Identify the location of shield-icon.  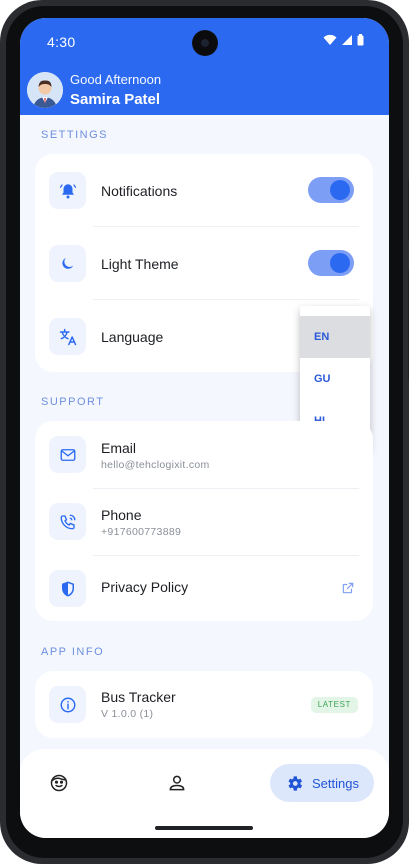
(67, 588).